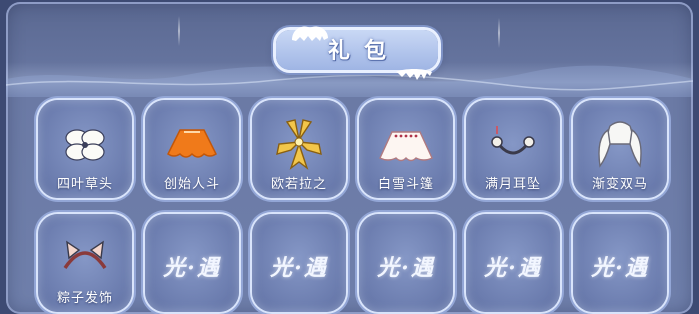 This screenshot has height=314, width=699. What do you see at coordinates (405, 184) in the screenshot?
I see `item-label: 白雪斗篷` at bounding box center [405, 184].